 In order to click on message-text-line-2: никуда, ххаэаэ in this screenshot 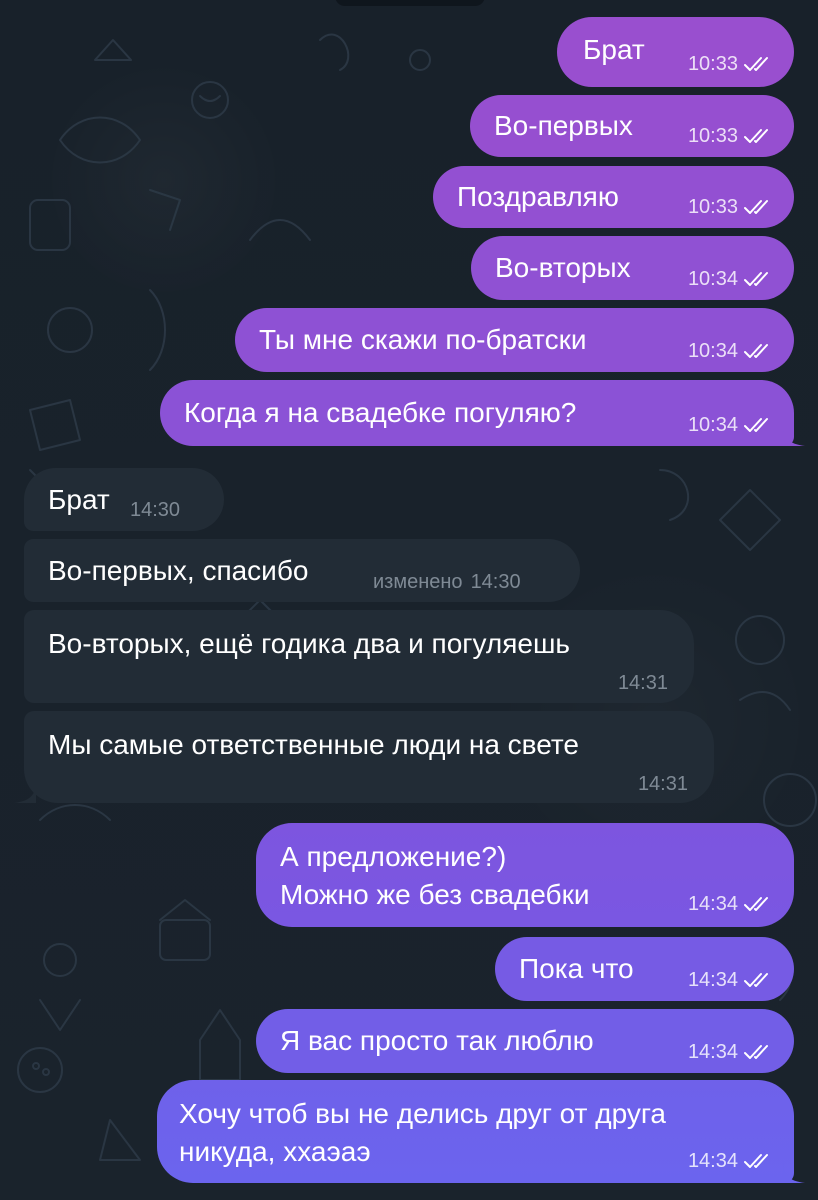, I will do `click(275, 1151)`.